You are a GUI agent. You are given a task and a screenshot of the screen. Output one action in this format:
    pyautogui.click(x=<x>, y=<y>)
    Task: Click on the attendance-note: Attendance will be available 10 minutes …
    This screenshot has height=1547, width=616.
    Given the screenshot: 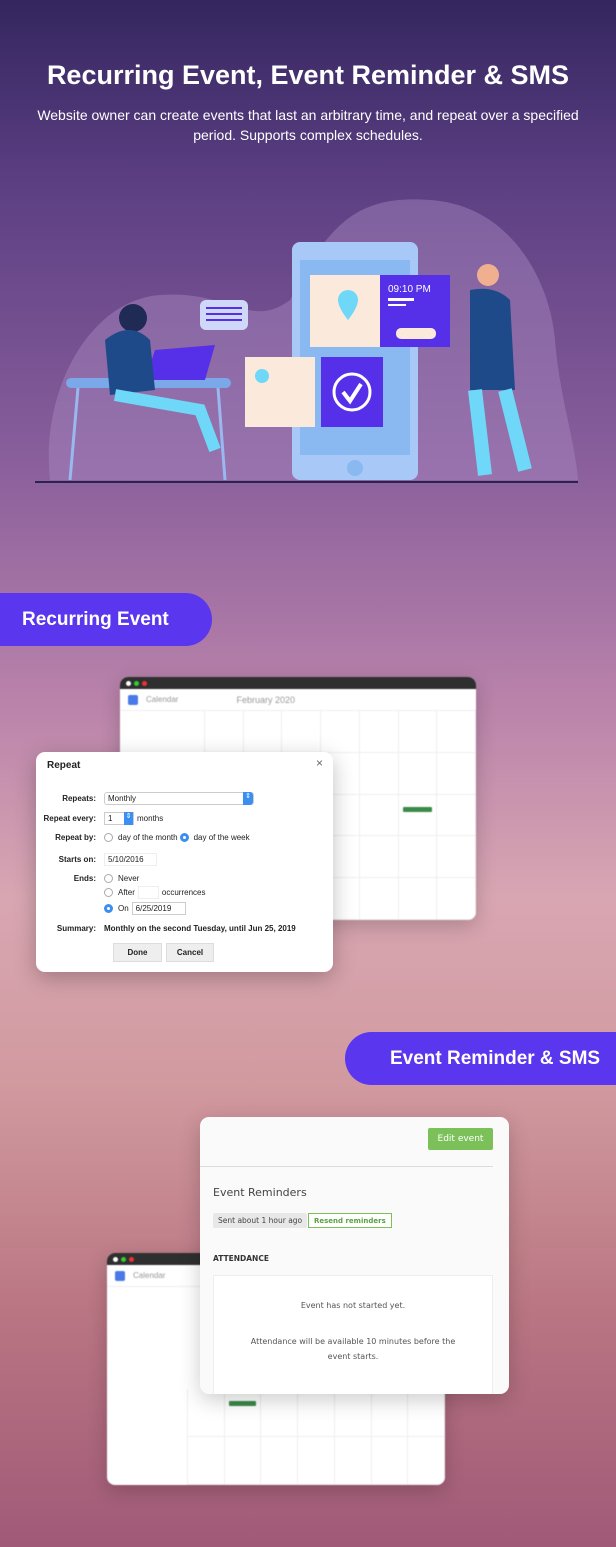 What is the action you would take?
    pyautogui.click(x=353, y=1349)
    